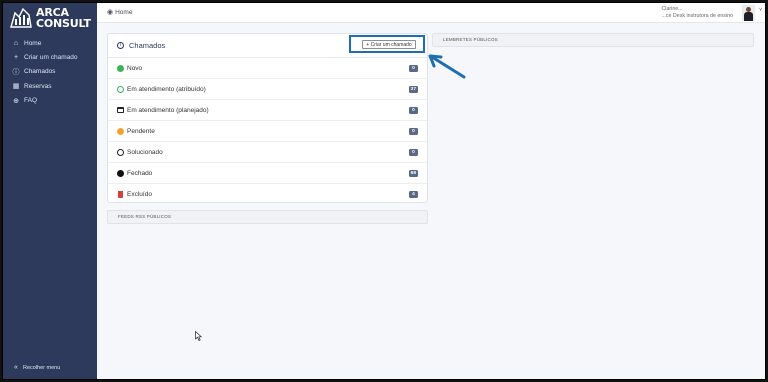  Describe the element at coordinates (166, 89) in the screenshot. I see `status-label: Em atendimento (atribuído)` at that location.